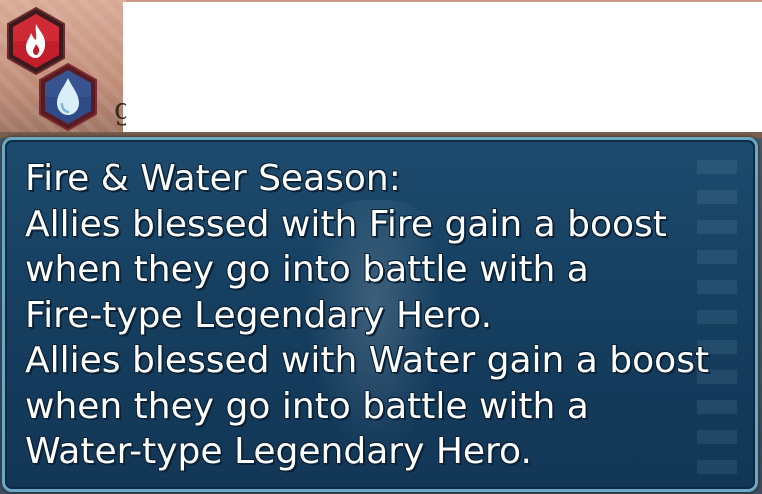 This screenshot has height=494, width=762. Describe the element at coordinates (120, 109) in the screenshot. I see `partial-label: g` at that location.